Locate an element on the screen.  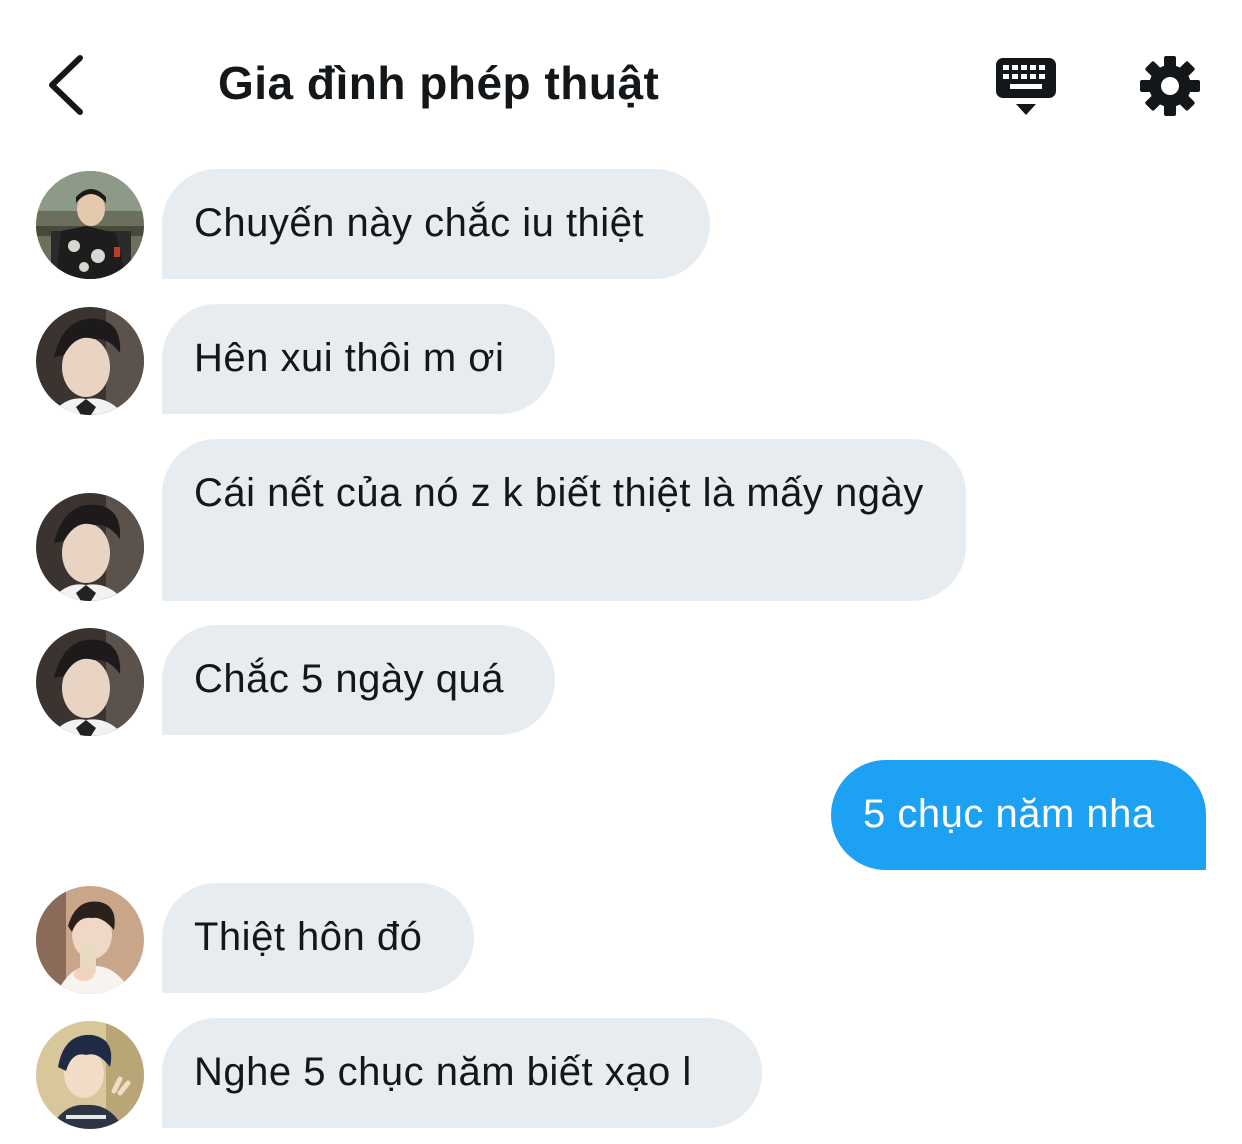
settings-button is located at coordinates (1170, 86).